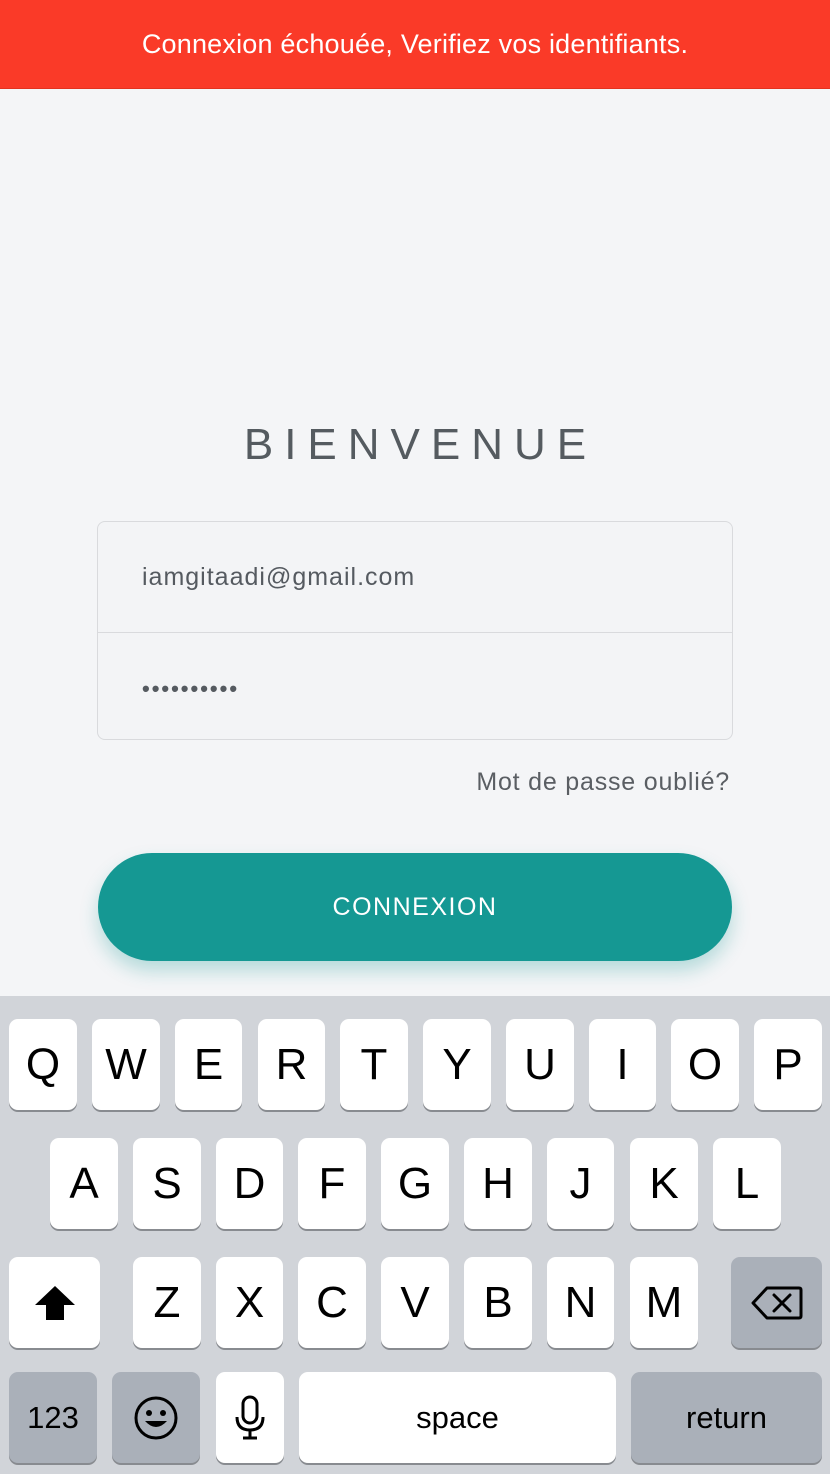 This screenshot has height=1474, width=830. I want to click on key-o: O, so click(705, 1064).